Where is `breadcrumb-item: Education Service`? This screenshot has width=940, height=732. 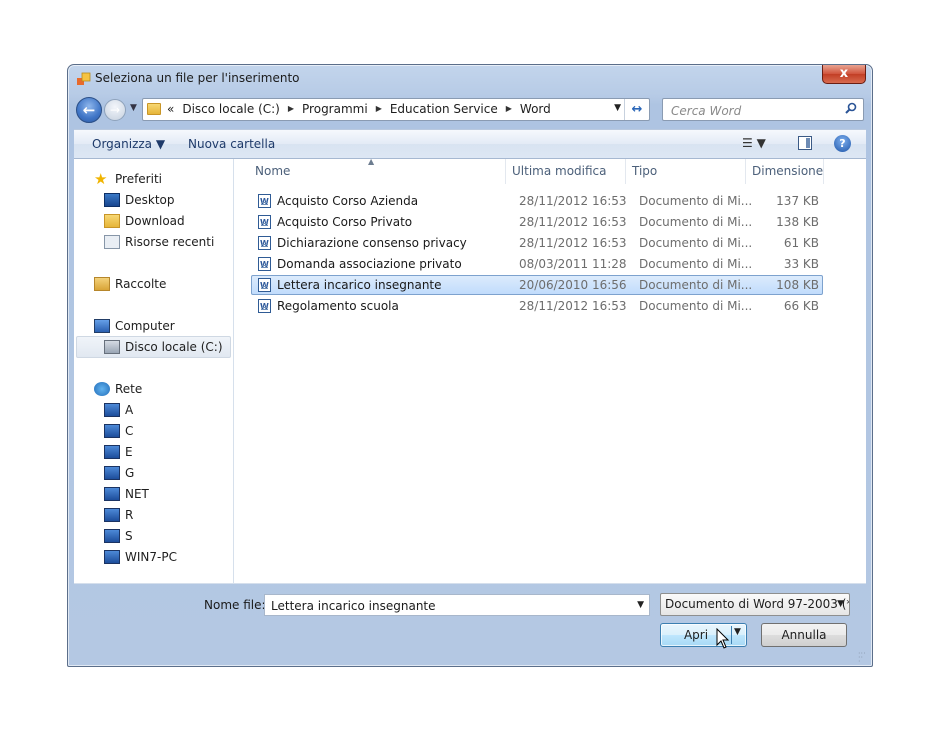 breadcrumb-item: Education Service is located at coordinates (444, 109).